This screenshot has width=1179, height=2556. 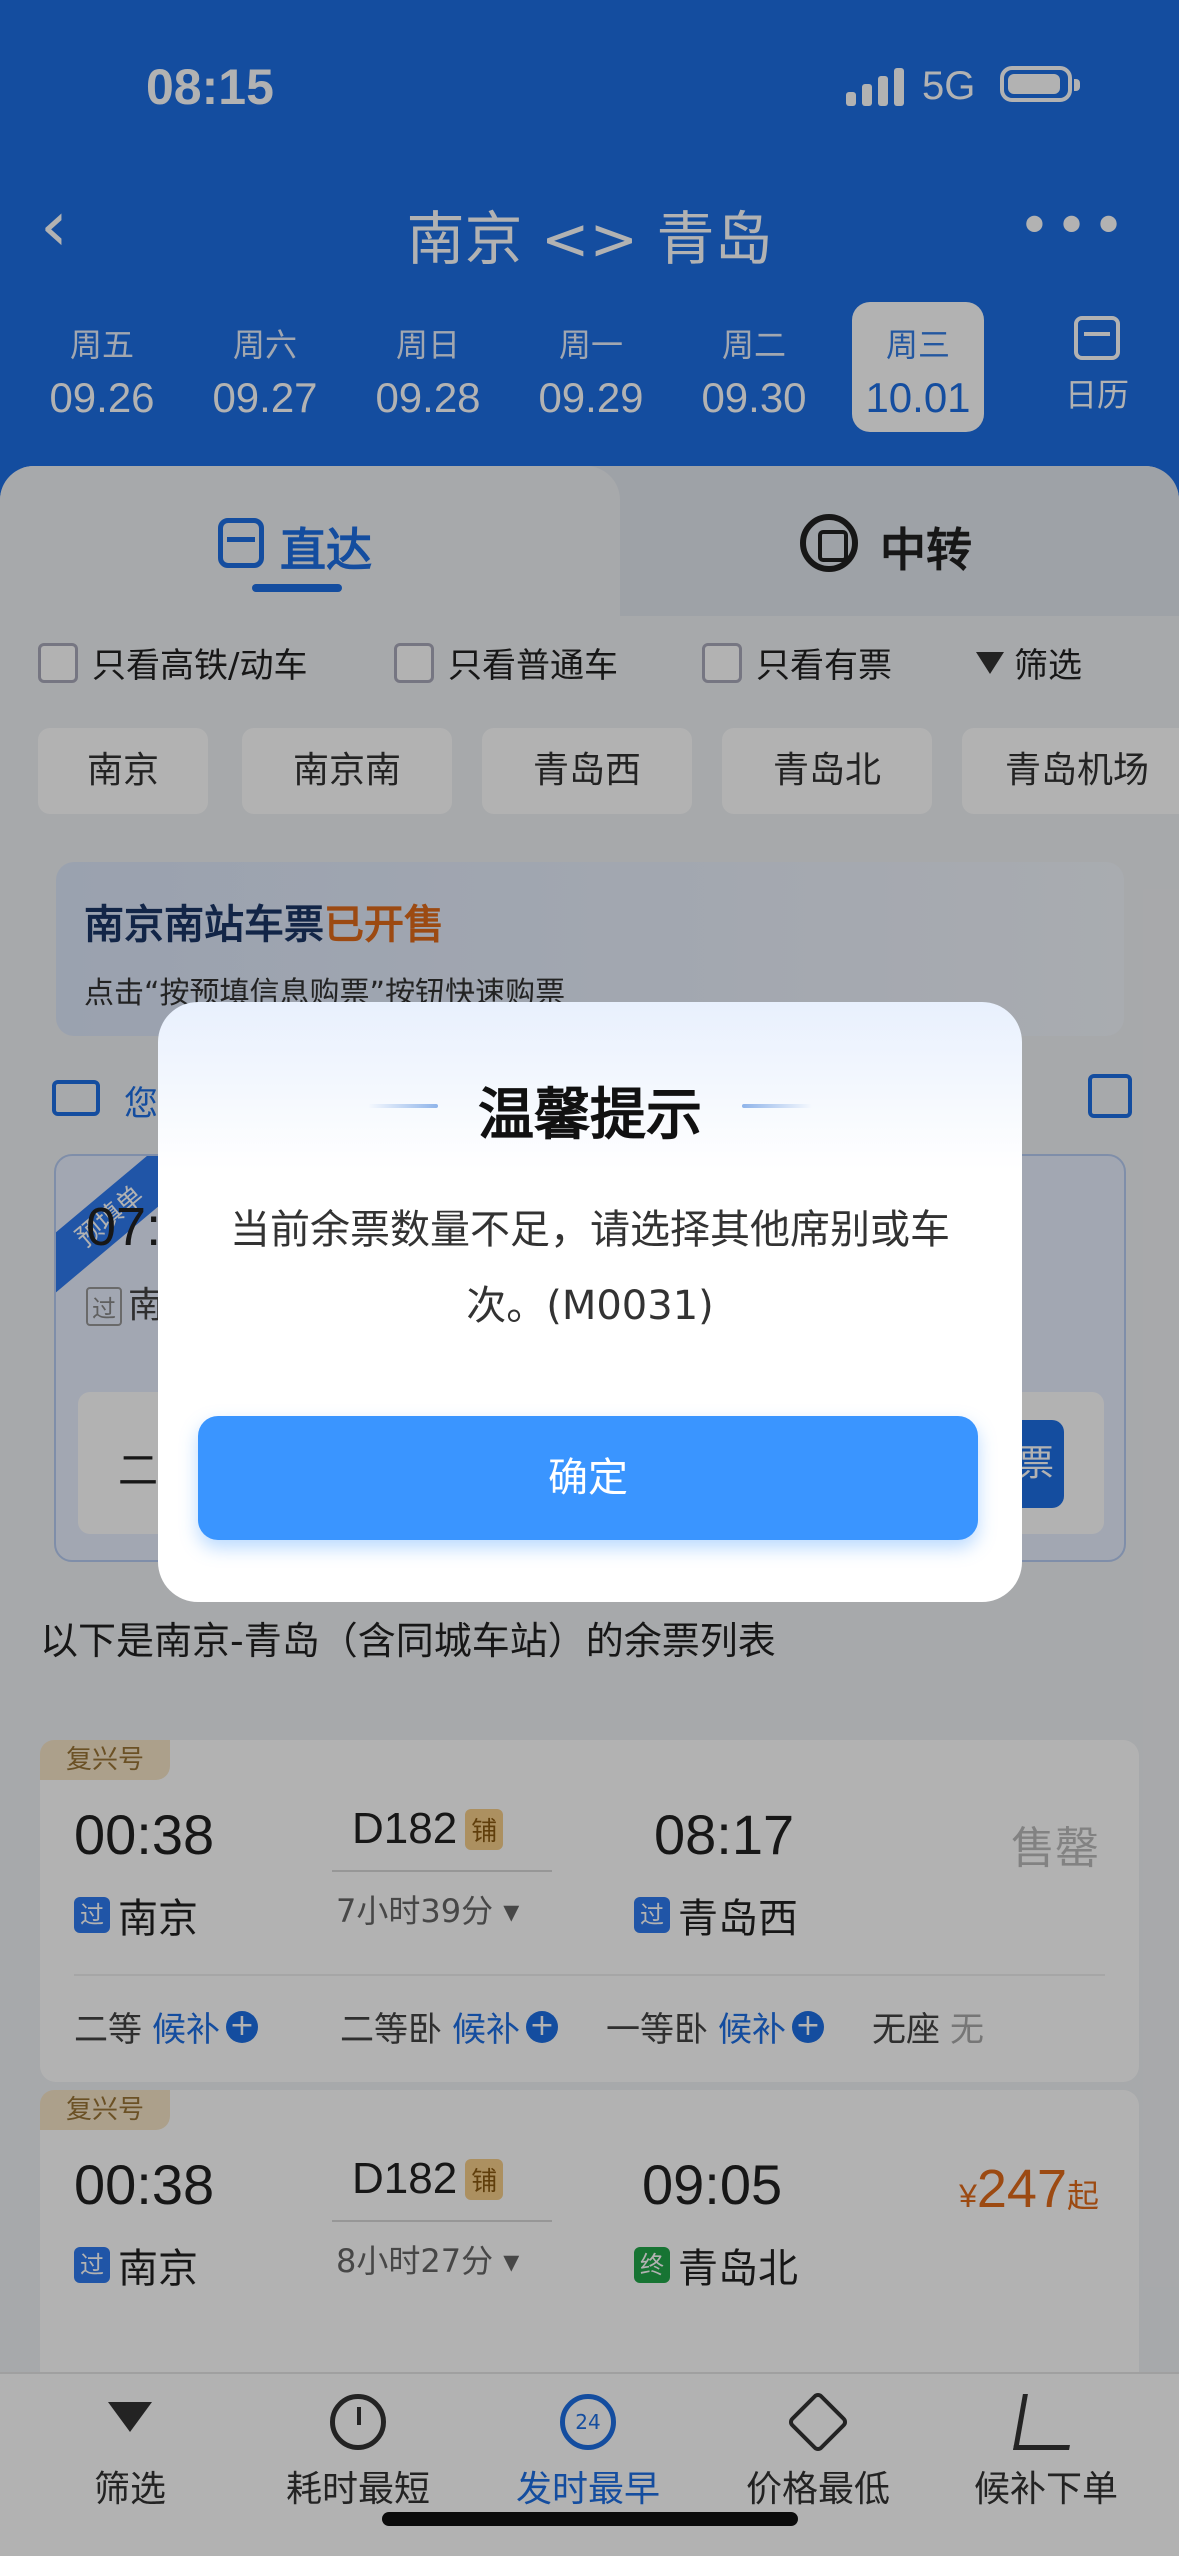 I want to click on title-decoration-right, so click(x=777, y=1106).